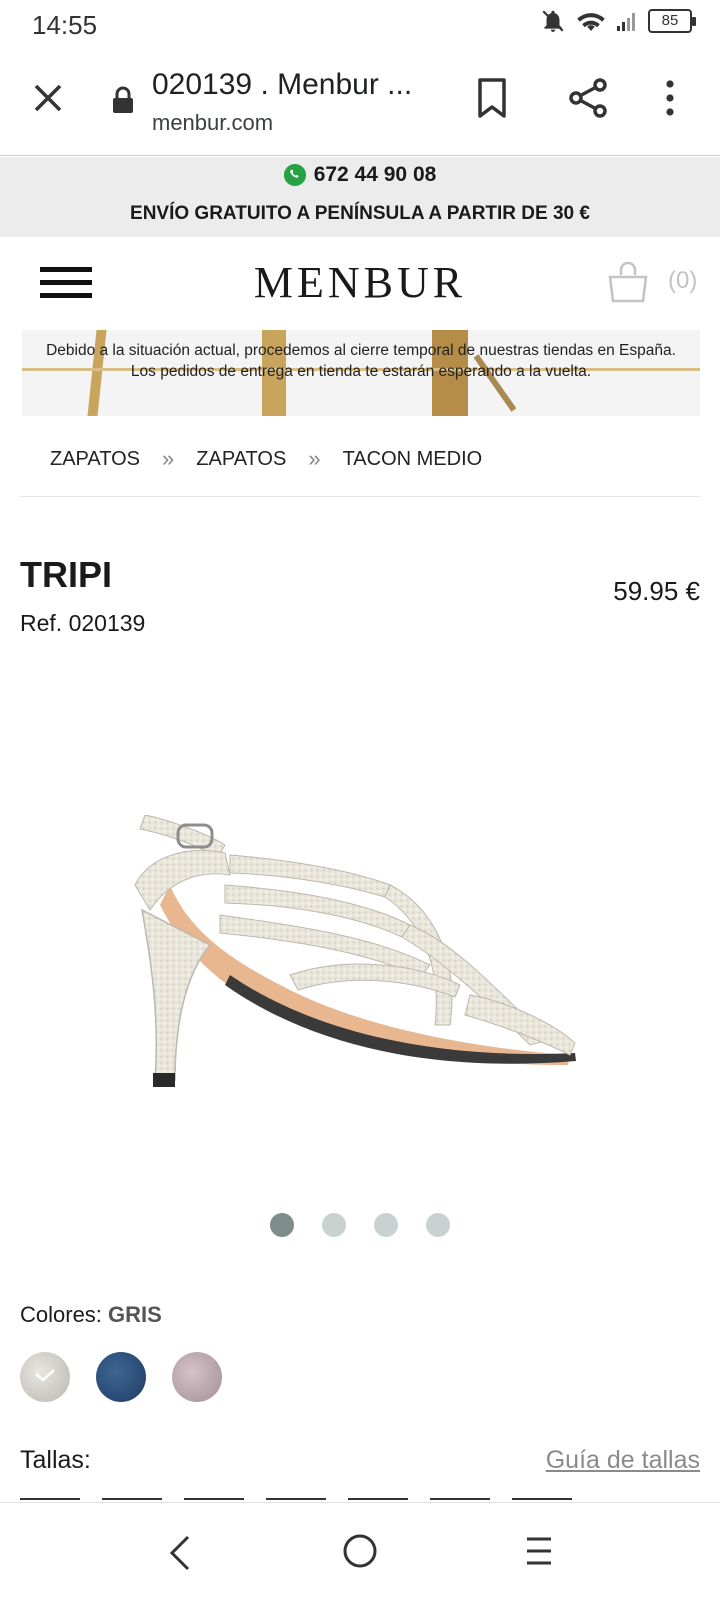 Image resolution: width=720 pixels, height=1600 pixels. Describe the element at coordinates (588, 98) in the screenshot. I see `share-icon` at that location.